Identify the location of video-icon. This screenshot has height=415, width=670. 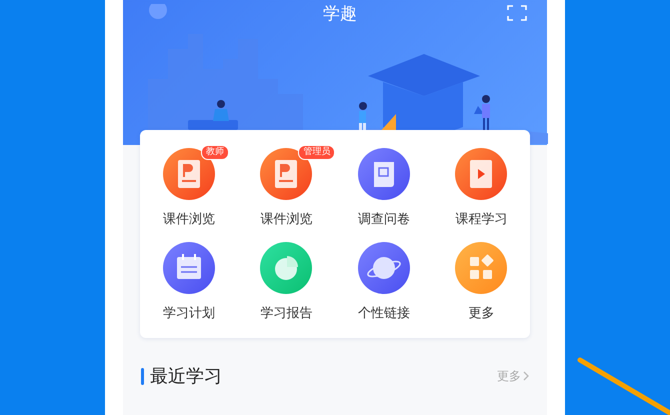
(481, 174).